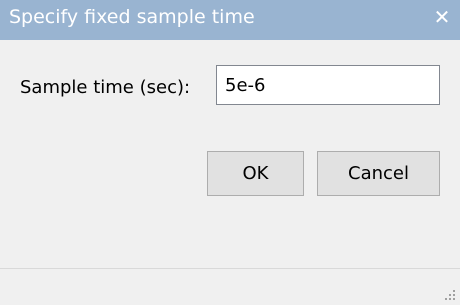 The image size is (460, 305). What do you see at coordinates (442, 17) in the screenshot?
I see `close-icon: ✕` at bounding box center [442, 17].